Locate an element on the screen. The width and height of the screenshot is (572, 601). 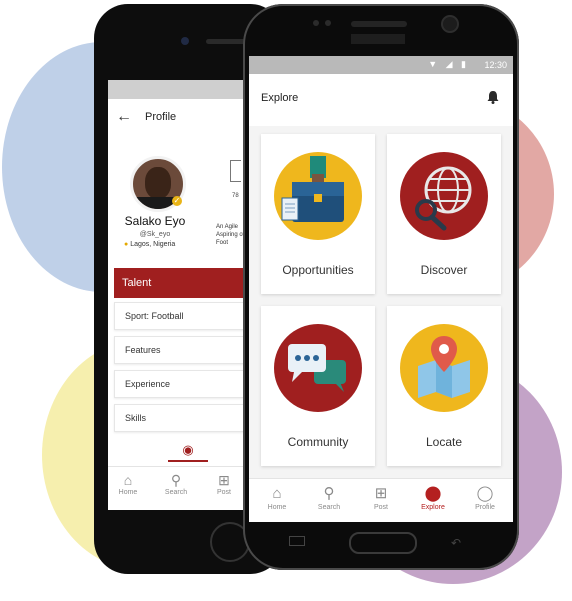
talent-section-header: Talent is located at coordinates (179, 283).